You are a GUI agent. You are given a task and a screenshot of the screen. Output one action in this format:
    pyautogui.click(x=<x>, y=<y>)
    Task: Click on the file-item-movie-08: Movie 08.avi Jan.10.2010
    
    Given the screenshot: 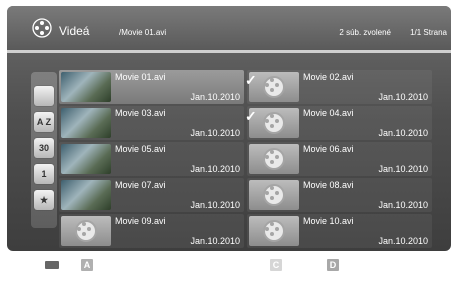 What is the action you would take?
    pyautogui.click(x=339, y=195)
    